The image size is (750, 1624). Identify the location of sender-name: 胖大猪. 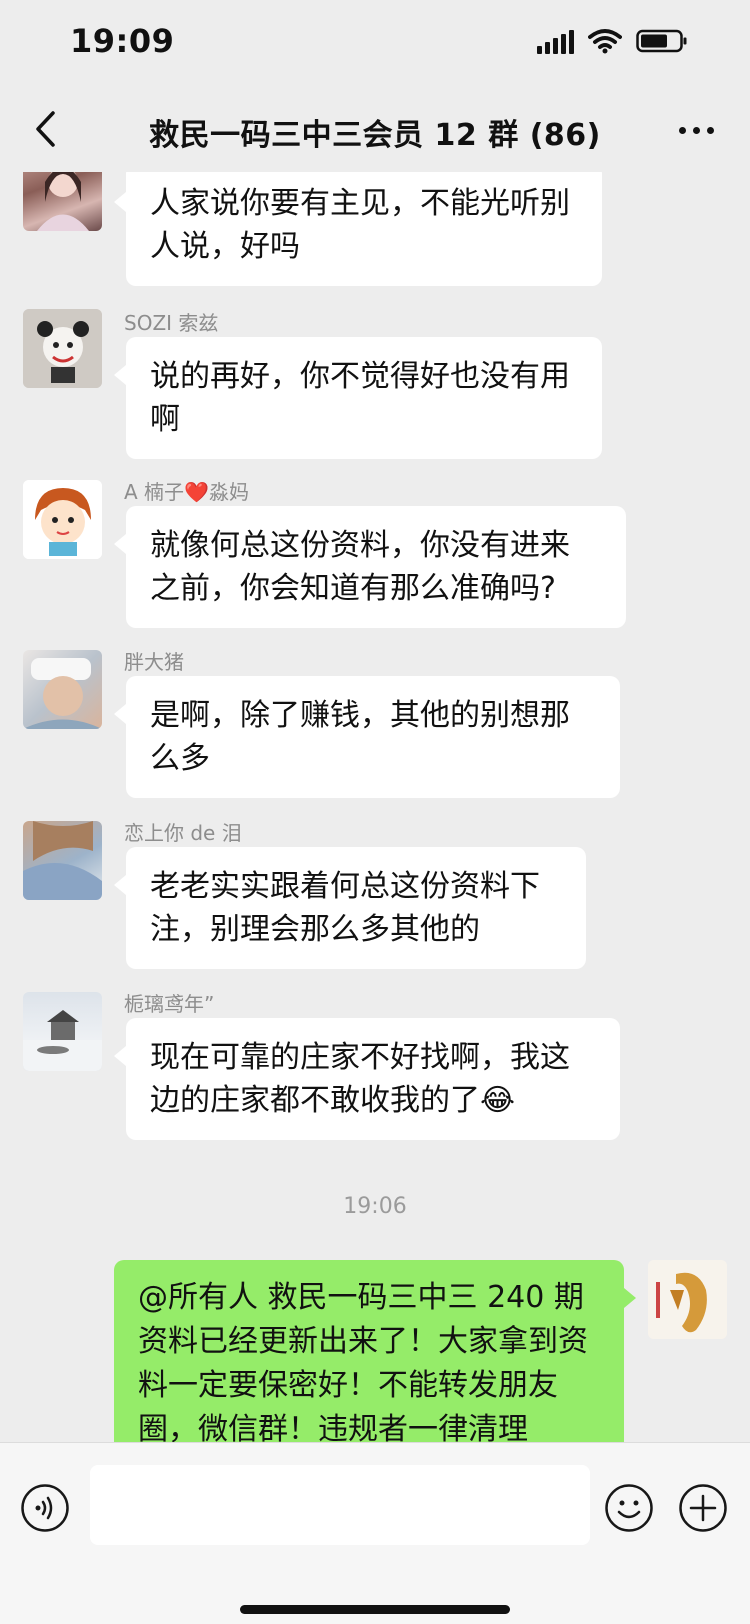
(154, 662).